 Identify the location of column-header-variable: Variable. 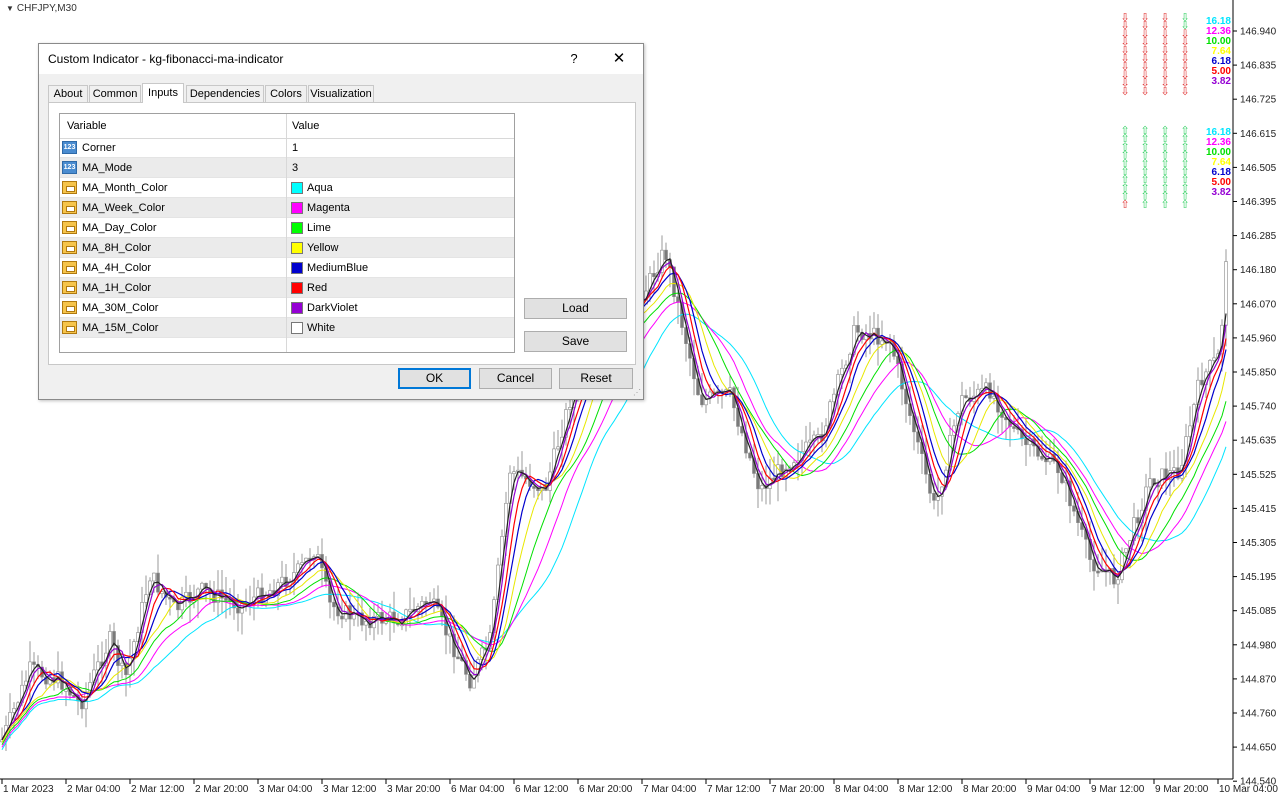
(87, 126).